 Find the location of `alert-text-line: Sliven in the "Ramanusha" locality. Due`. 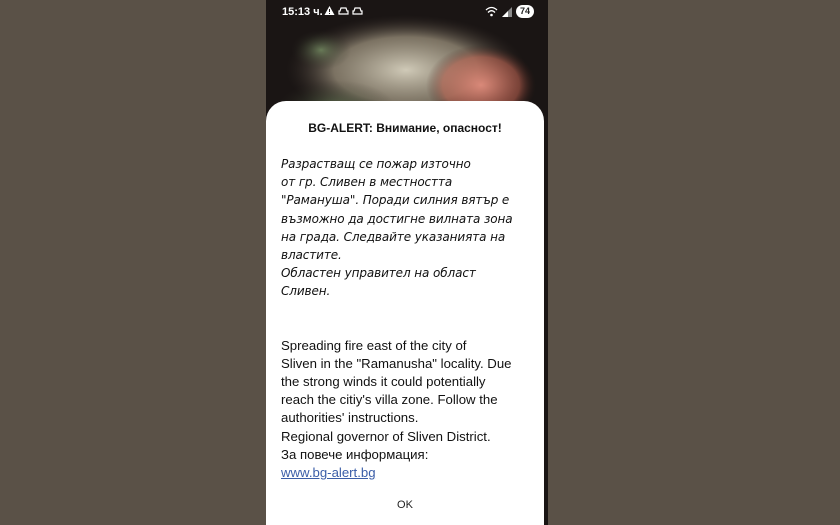

alert-text-line: Sliven in the "Ramanusha" locality. Due is located at coordinates (396, 363).